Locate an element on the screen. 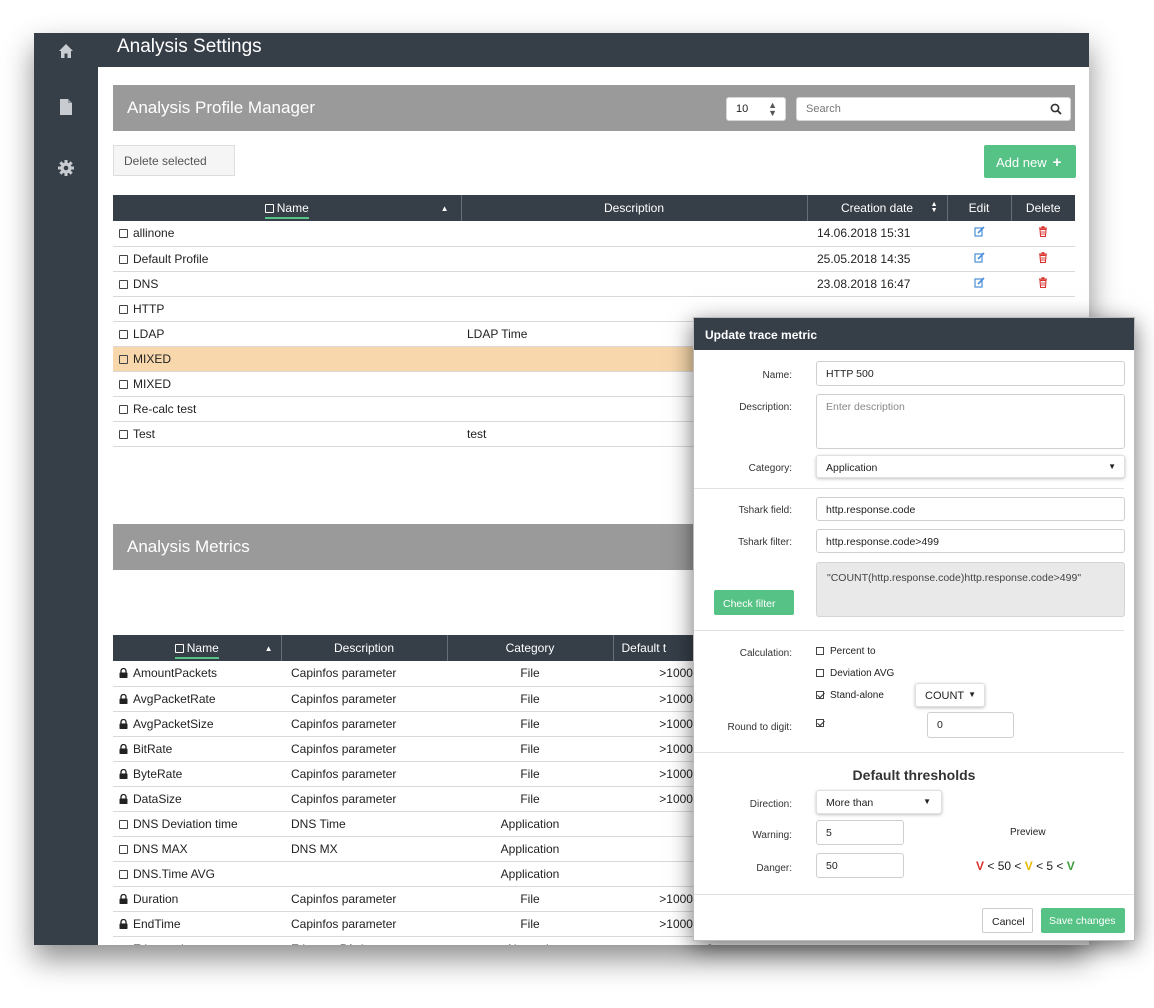  metrics-col-name: Name ▲ is located at coordinates (197, 648).